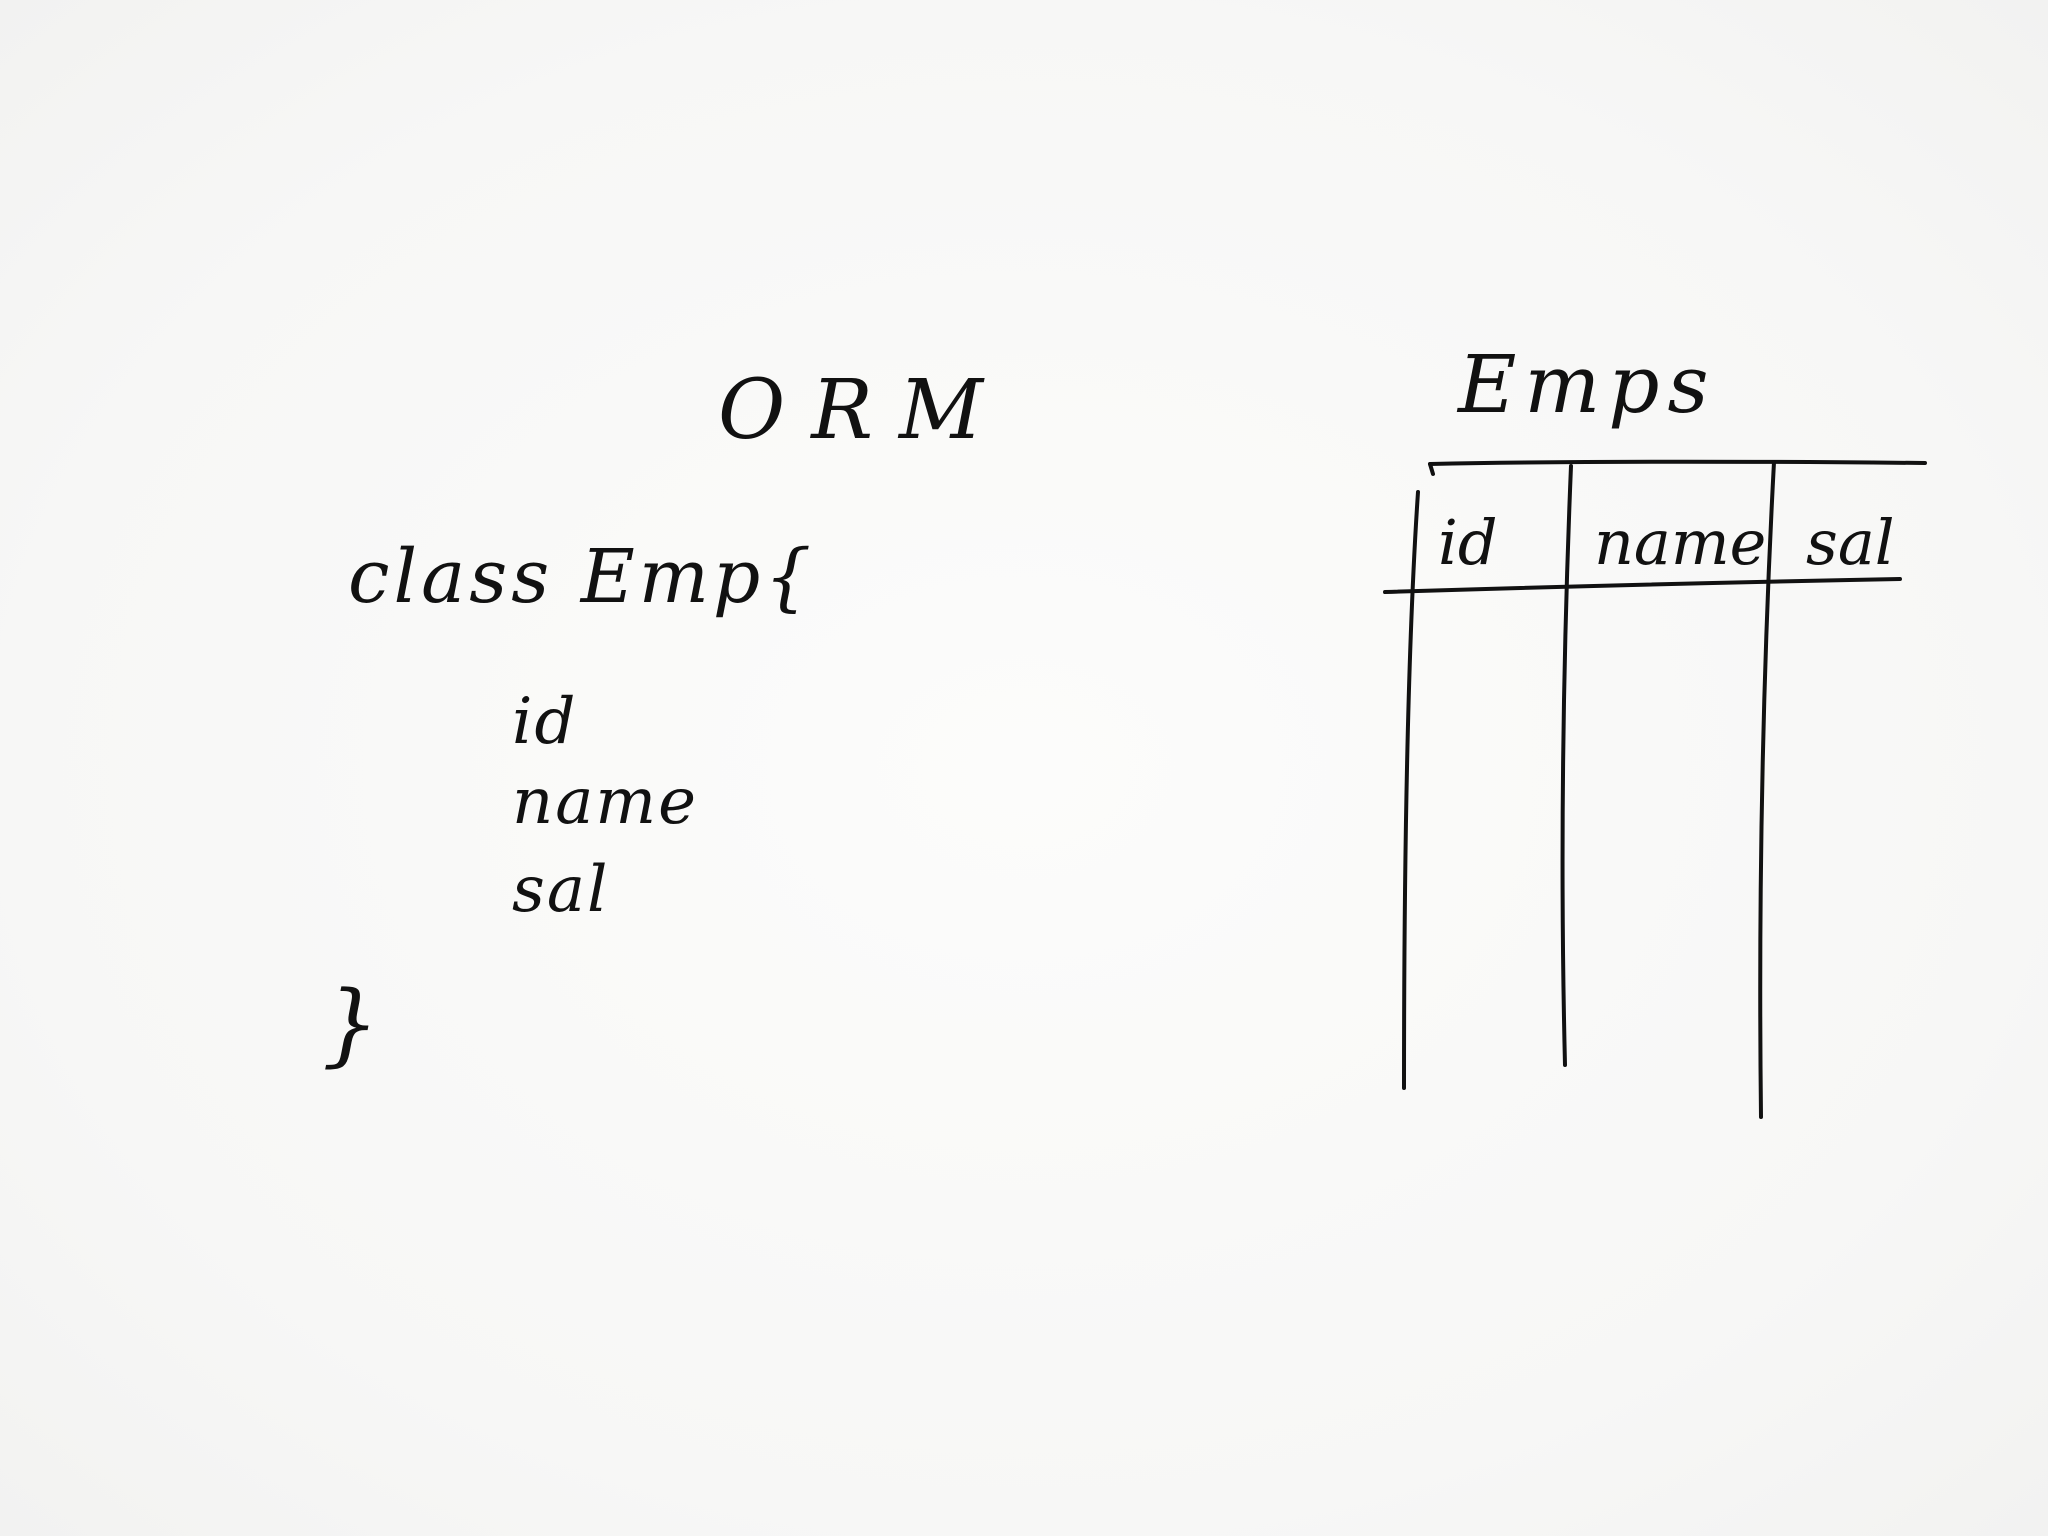 The image size is (2048, 1536). What do you see at coordinates (1677, 462) in the screenshot?
I see `table-top-rule` at bounding box center [1677, 462].